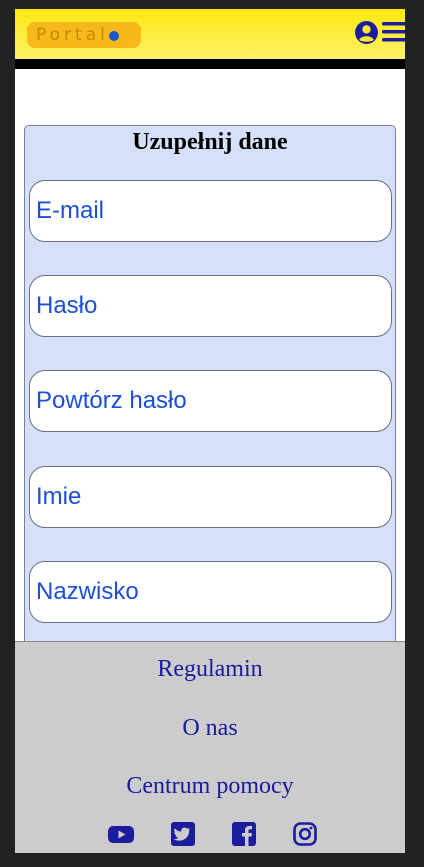 The height and width of the screenshot is (867, 424). Describe the element at coordinates (210, 306) in the screenshot. I see `password-field` at that location.